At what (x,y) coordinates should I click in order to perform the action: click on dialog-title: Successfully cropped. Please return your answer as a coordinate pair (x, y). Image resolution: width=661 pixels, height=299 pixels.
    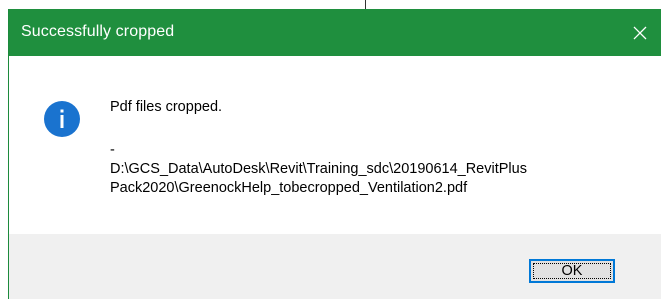
    Looking at the image, I should click on (98, 31).